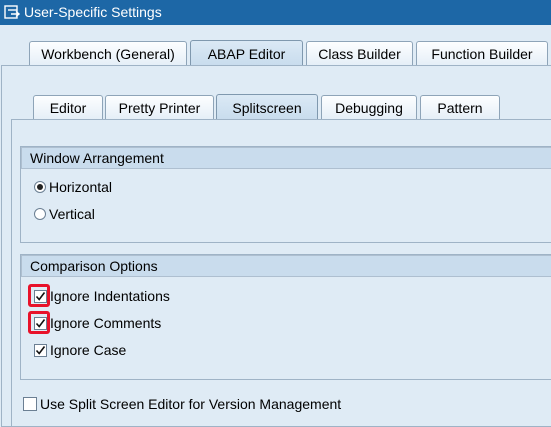  What do you see at coordinates (93, 12) in the screenshot?
I see `window-title: User-Specific Settings` at bounding box center [93, 12].